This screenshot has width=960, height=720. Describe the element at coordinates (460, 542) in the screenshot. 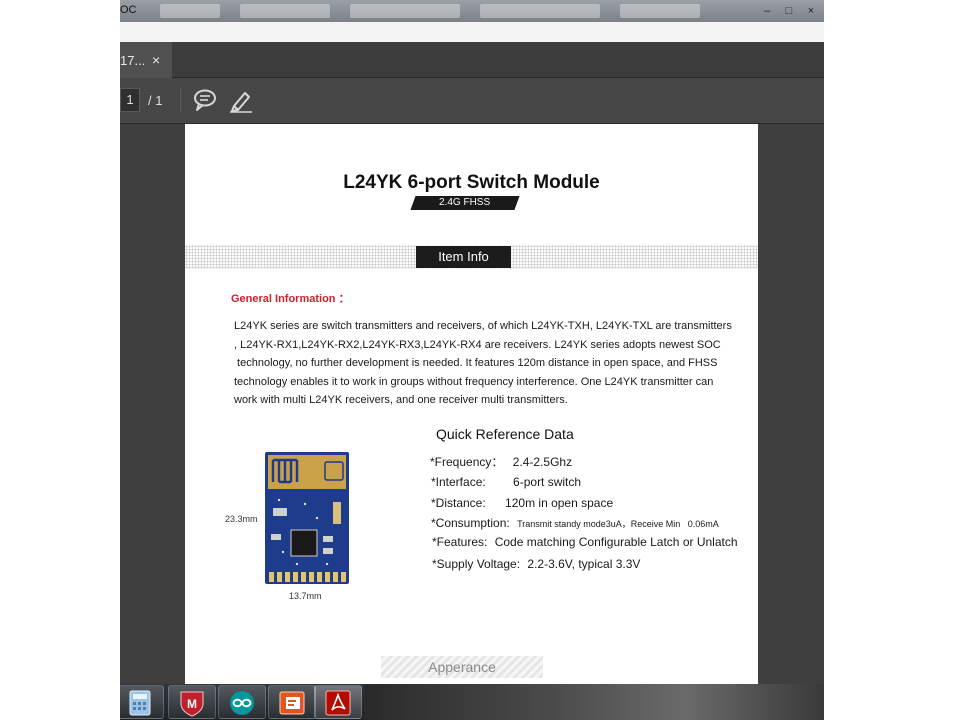

I see `spec-label: *Features:` at that location.